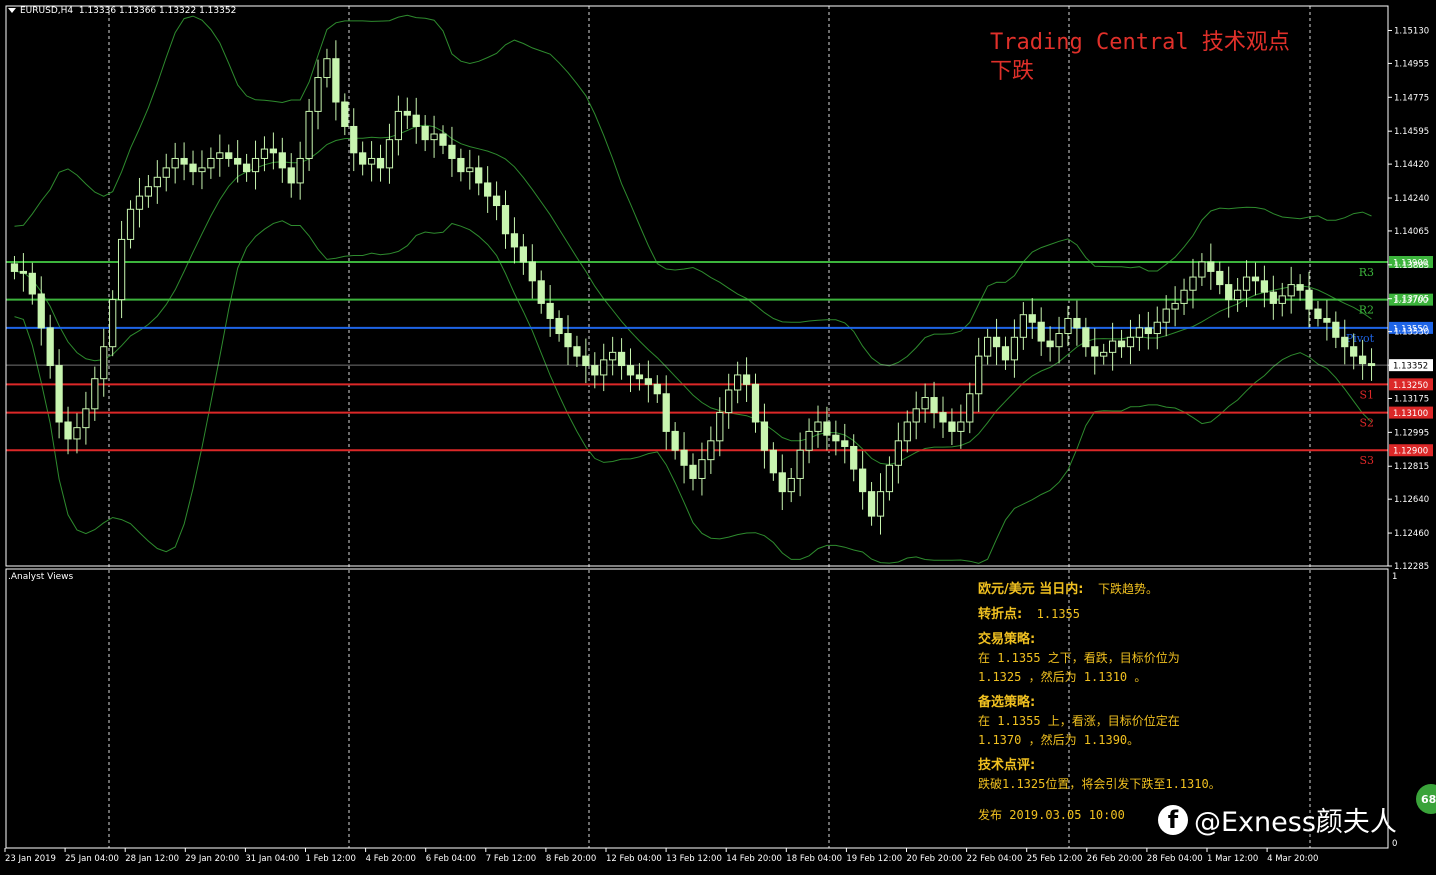 This screenshot has width=1436, height=875. I want to click on y-tick-label-4: 1.14420, so click(1411, 165).